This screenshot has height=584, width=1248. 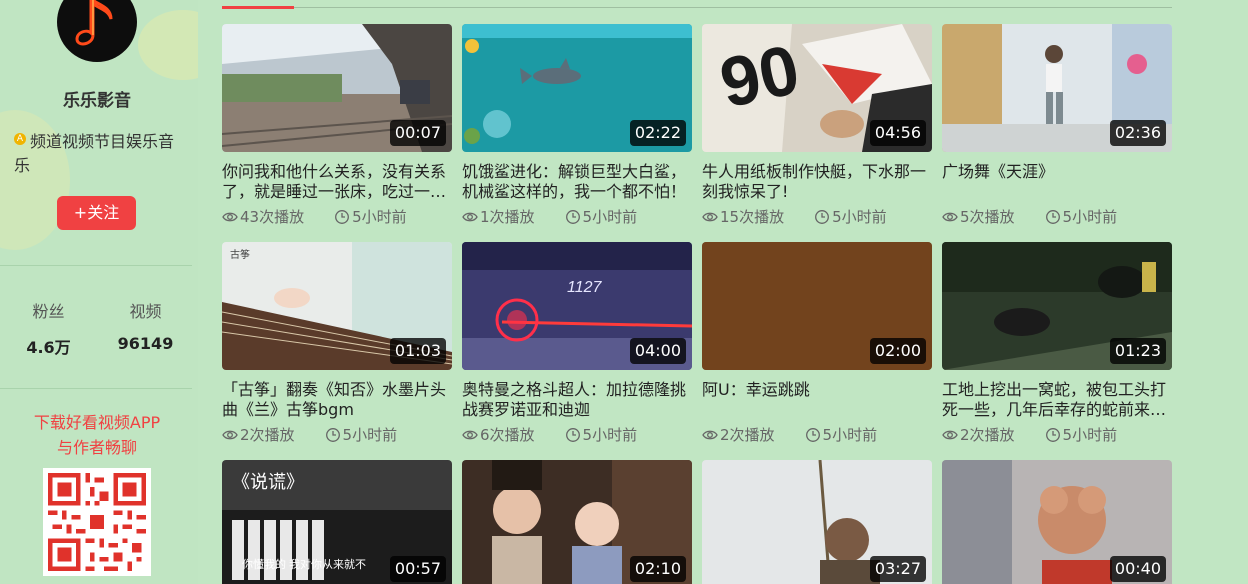 What do you see at coordinates (97, 422) in the screenshot?
I see `download-line-1: 下载好看视频APP` at bounding box center [97, 422].